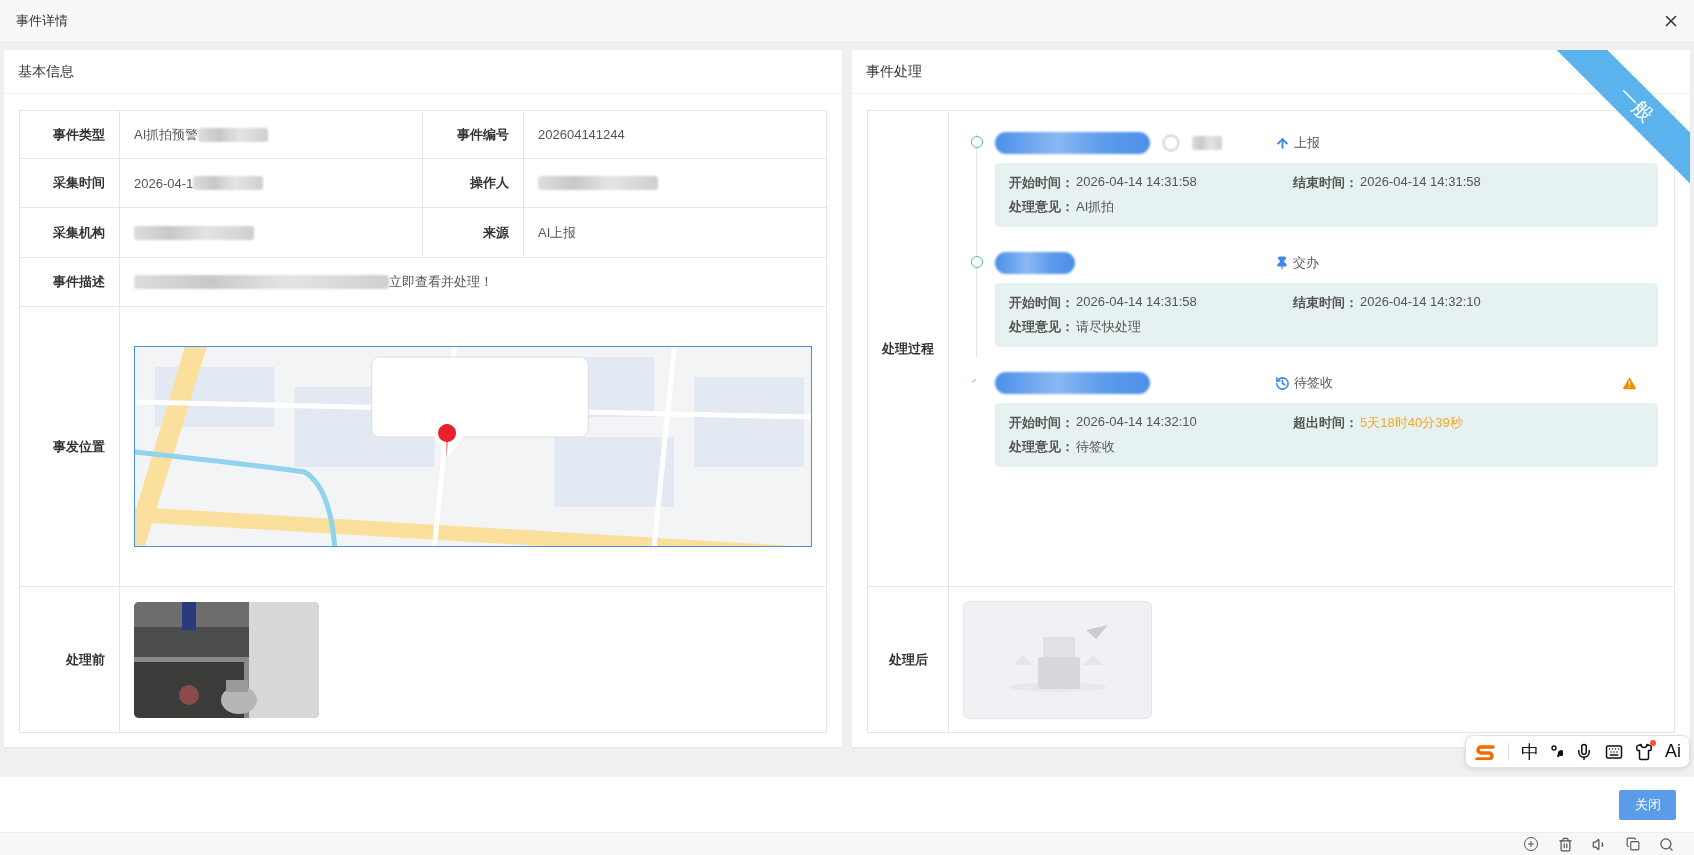 This screenshot has height=855, width=1694. Describe the element at coordinates (1108, 327) in the screenshot. I see `field-value: 请尽快处理` at that location.